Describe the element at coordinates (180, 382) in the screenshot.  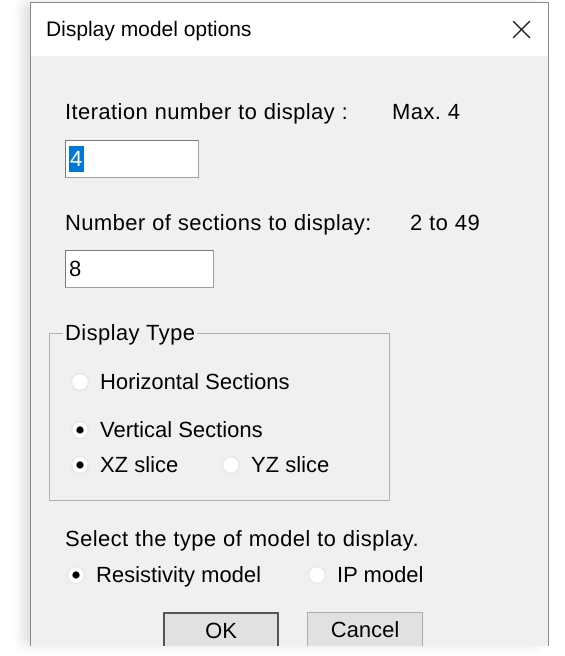
I see `radio-button: Horizontal Sections` at that location.